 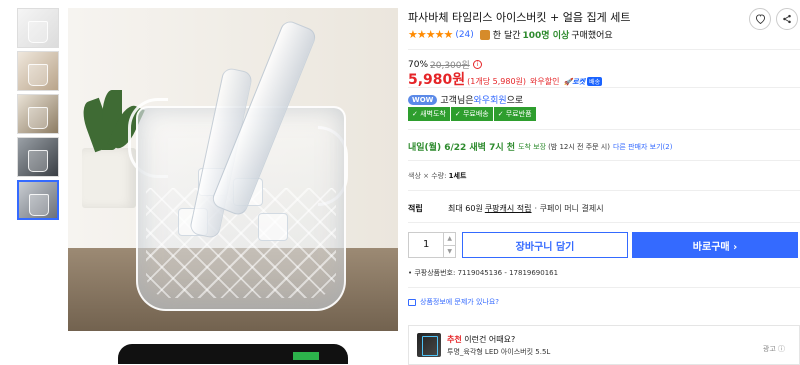 I want to click on info-icon: i, so click(x=477, y=64).